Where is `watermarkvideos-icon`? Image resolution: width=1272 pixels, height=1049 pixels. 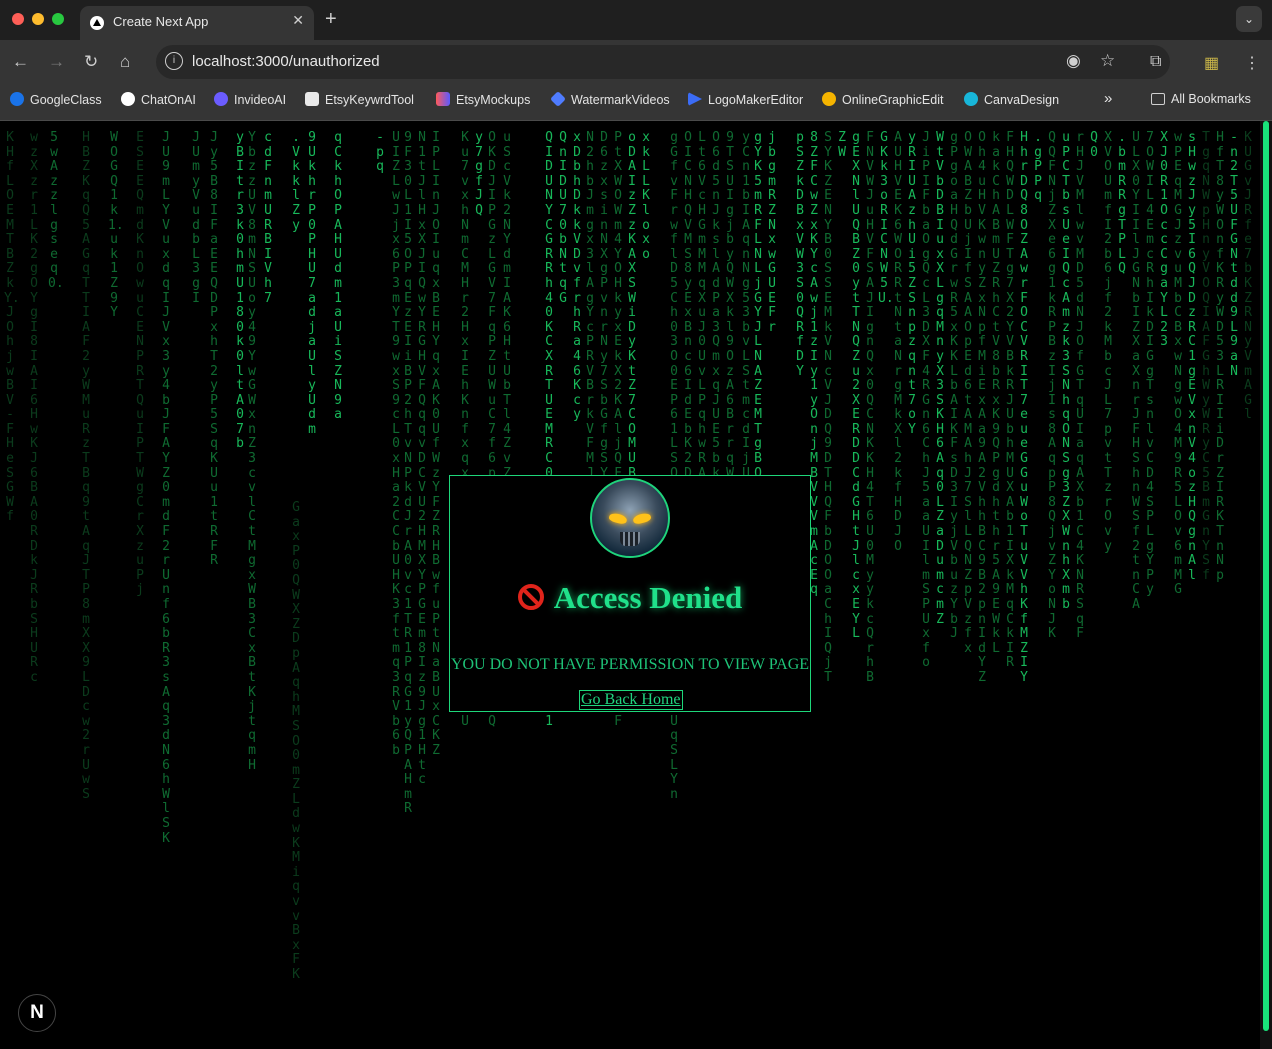 watermarkvideos-icon is located at coordinates (558, 99).